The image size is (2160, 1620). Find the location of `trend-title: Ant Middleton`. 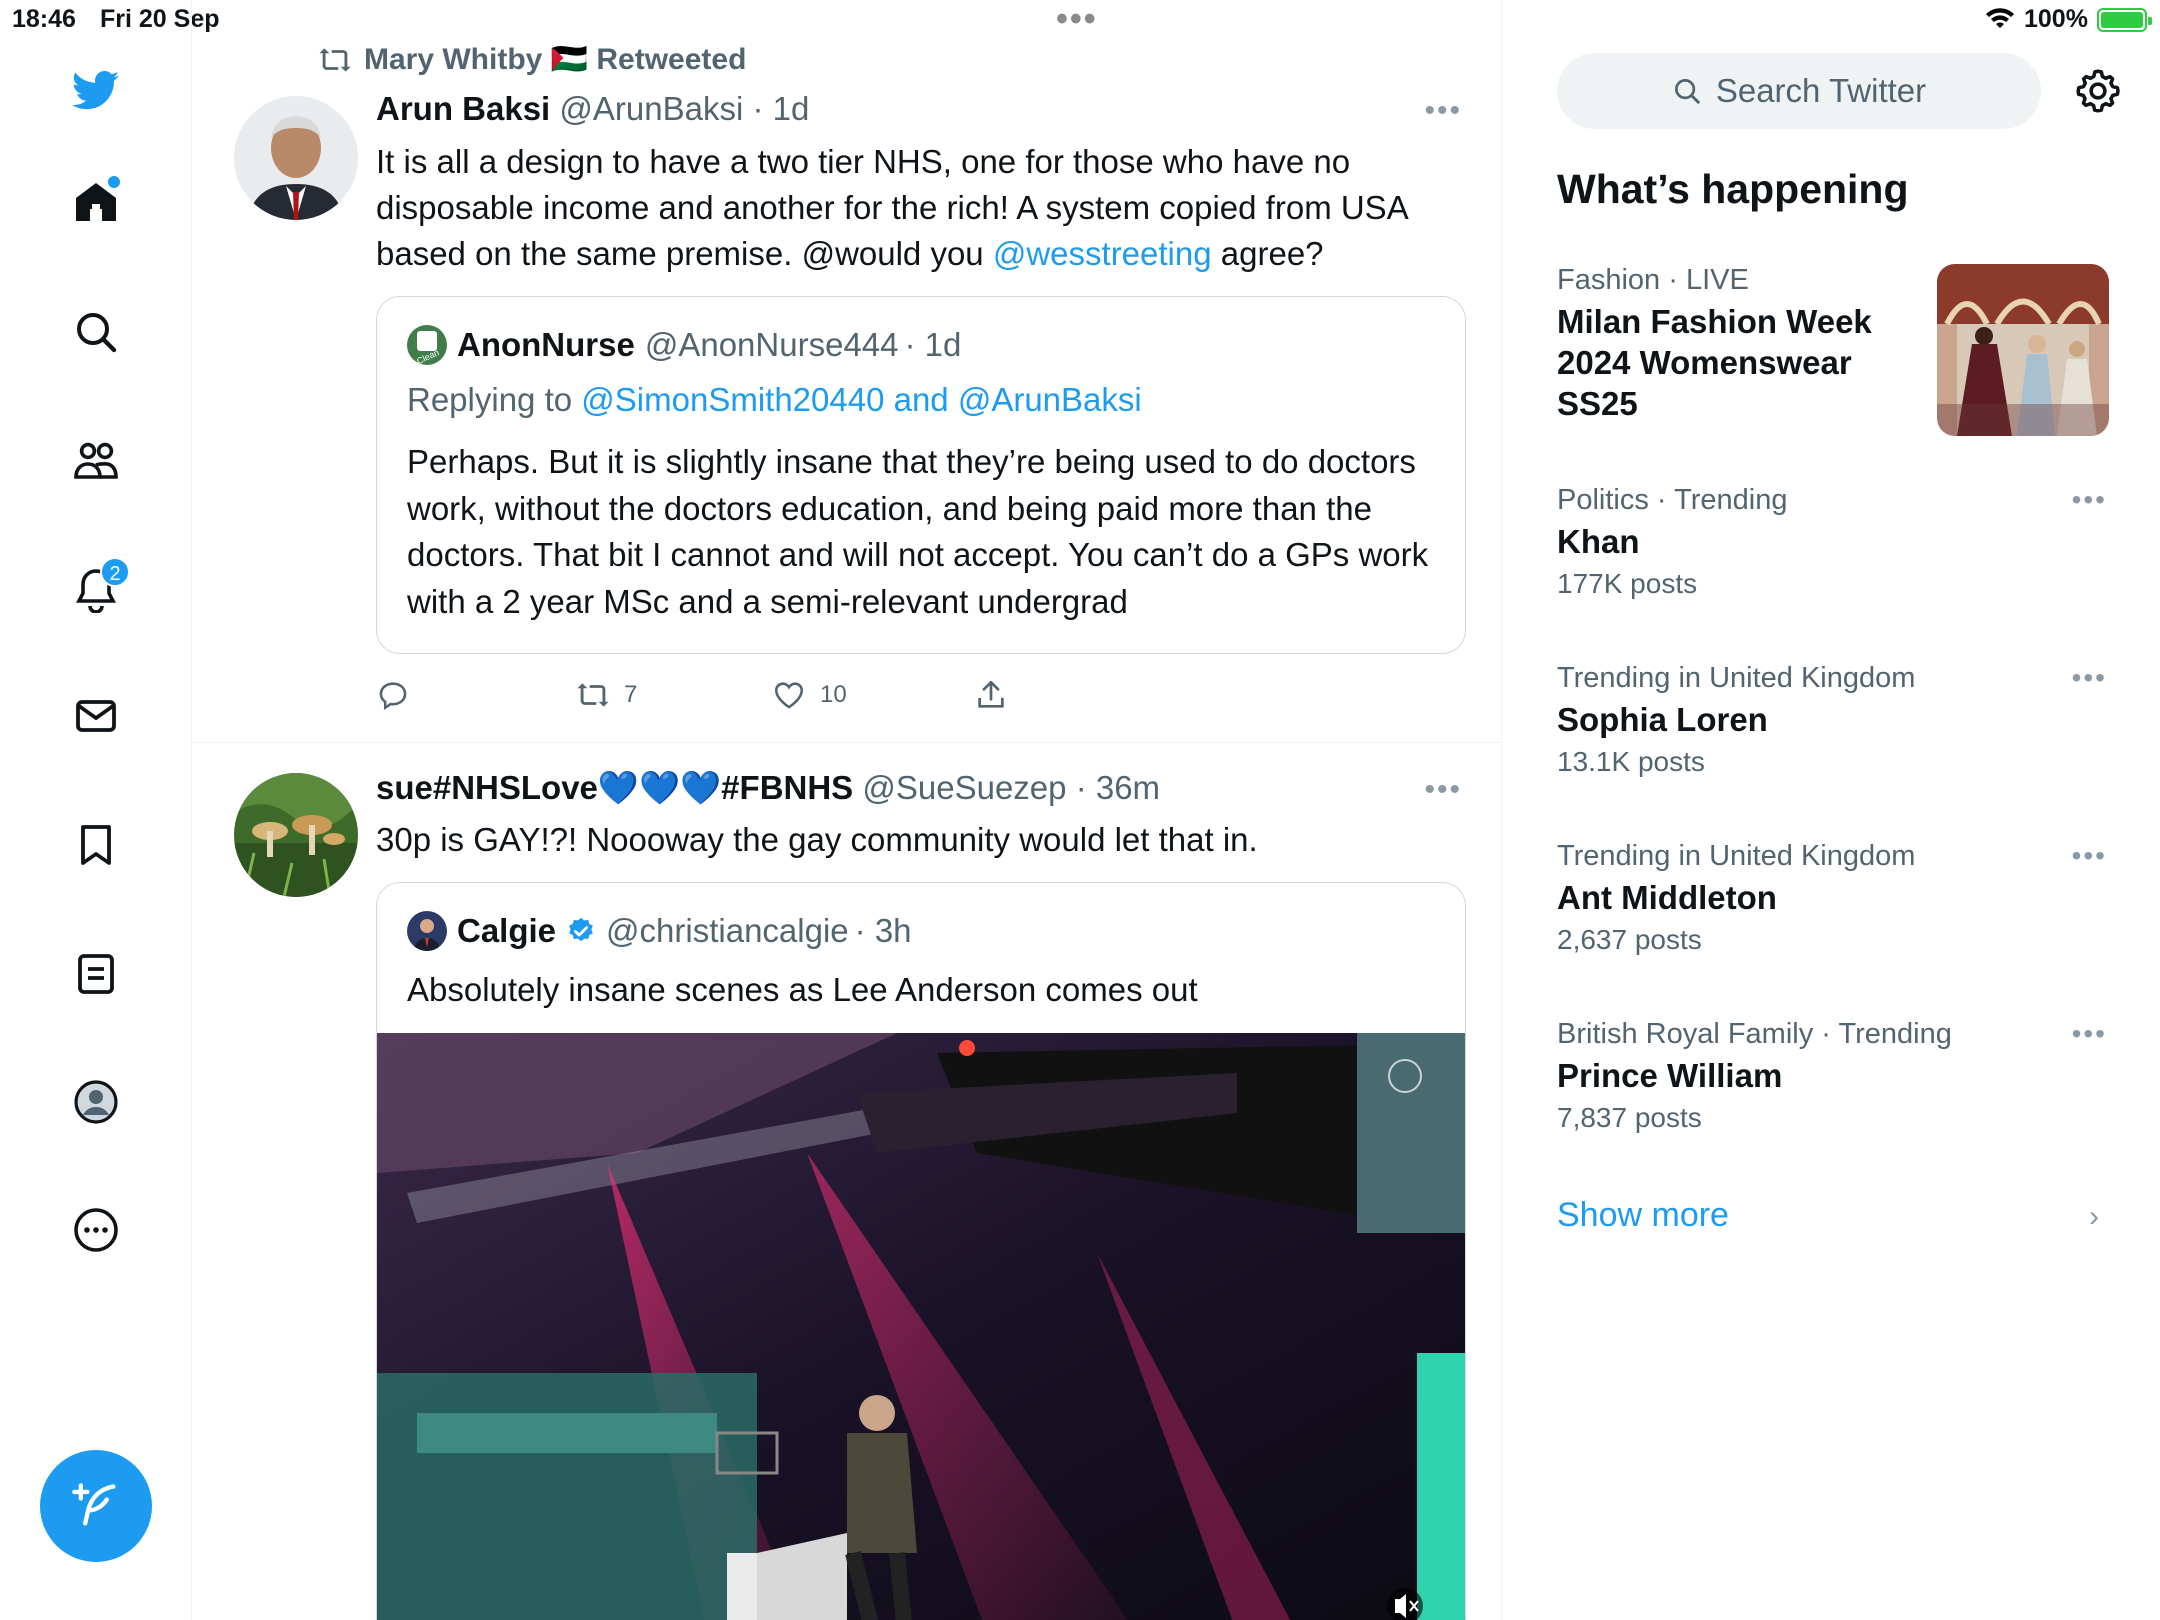

trend-title: Ant Middleton is located at coordinates (1667, 897).